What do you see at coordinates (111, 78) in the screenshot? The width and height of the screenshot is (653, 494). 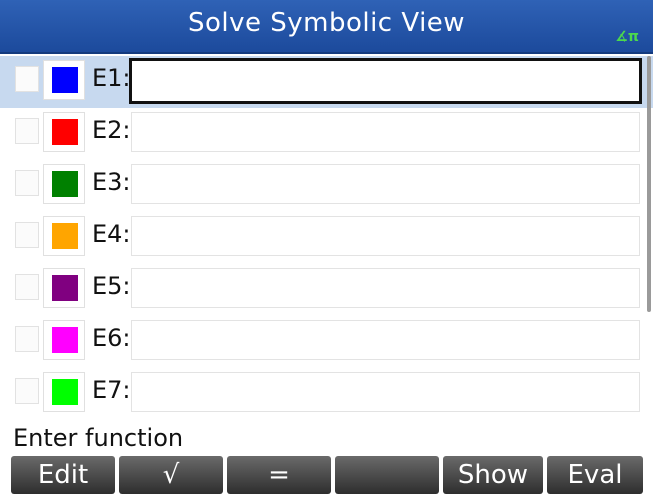 I see `e1-label: E1:` at bounding box center [111, 78].